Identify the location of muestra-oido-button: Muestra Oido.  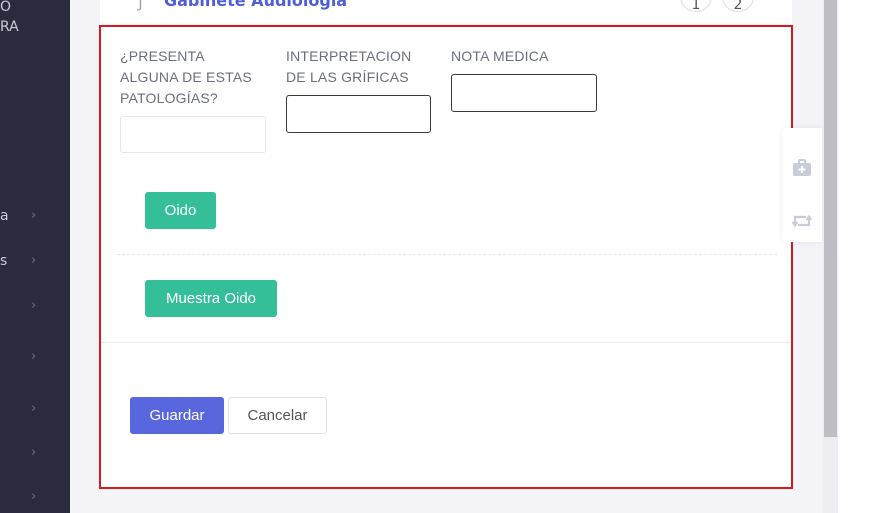
(211, 298).